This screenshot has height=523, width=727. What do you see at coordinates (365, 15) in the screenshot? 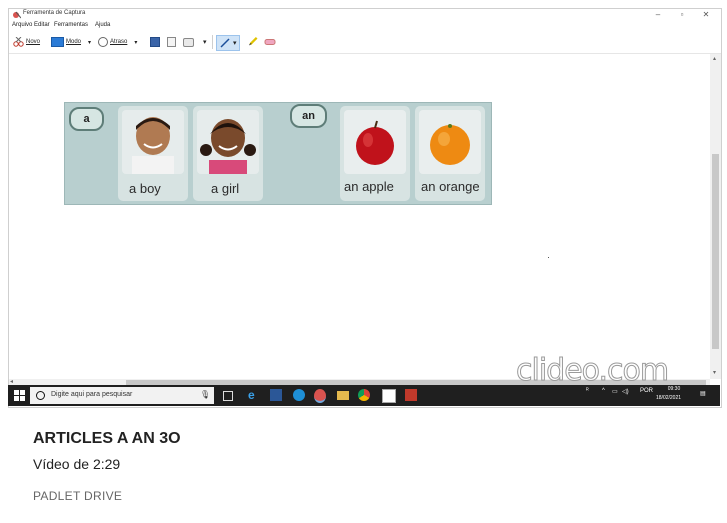
I see `title-bar: Ferramenta de Captura – ▫ ✕` at bounding box center [365, 15].